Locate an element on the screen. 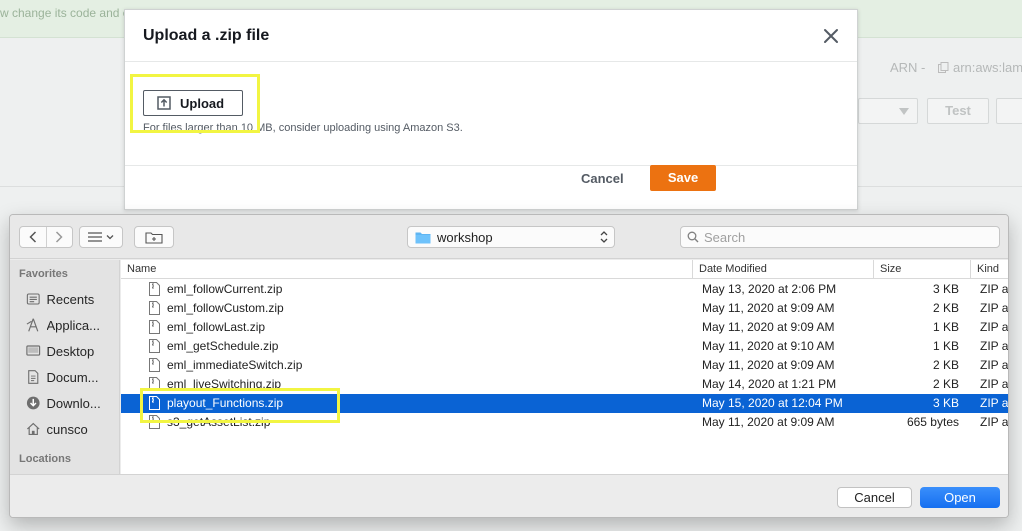 Image resolution: width=1022 pixels, height=531 pixels. dialog-toolbar: workshop is located at coordinates (509, 237).